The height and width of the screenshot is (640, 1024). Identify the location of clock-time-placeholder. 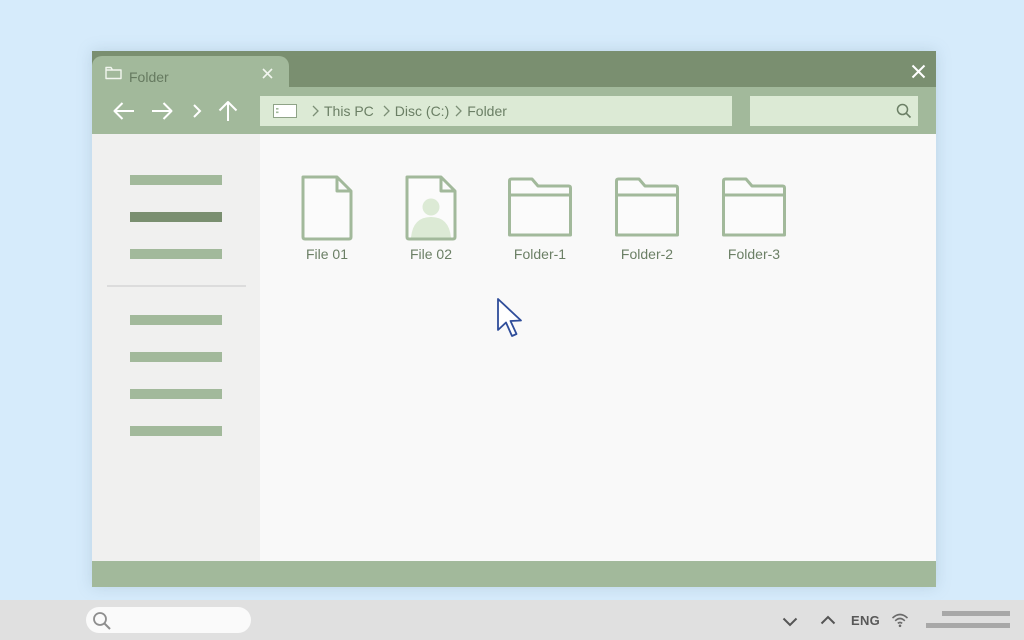
(976, 613).